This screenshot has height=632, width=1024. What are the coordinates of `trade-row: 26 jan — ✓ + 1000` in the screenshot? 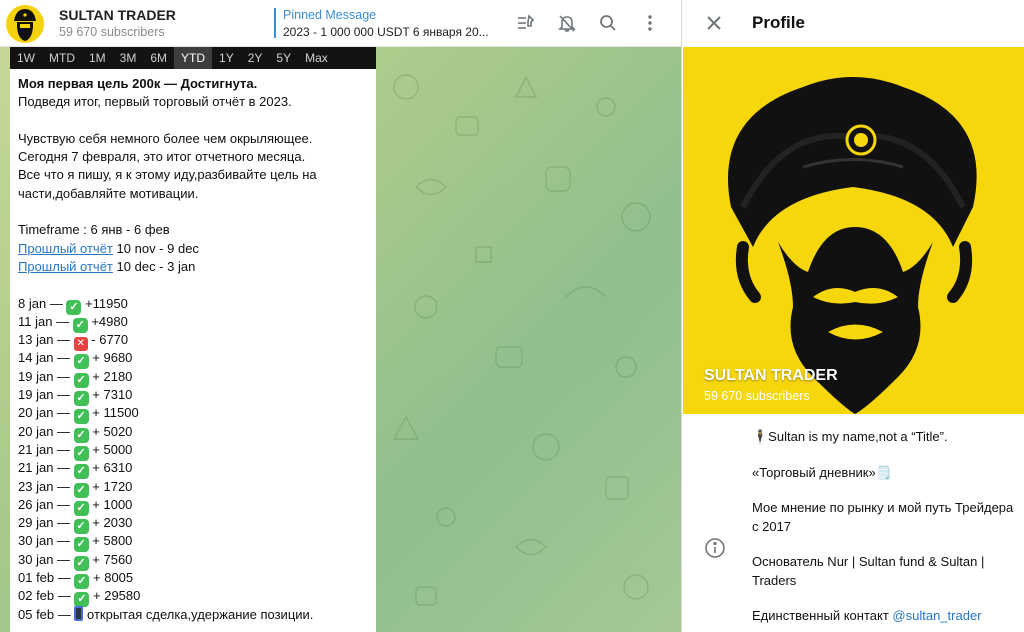 It's located at (75, 506).